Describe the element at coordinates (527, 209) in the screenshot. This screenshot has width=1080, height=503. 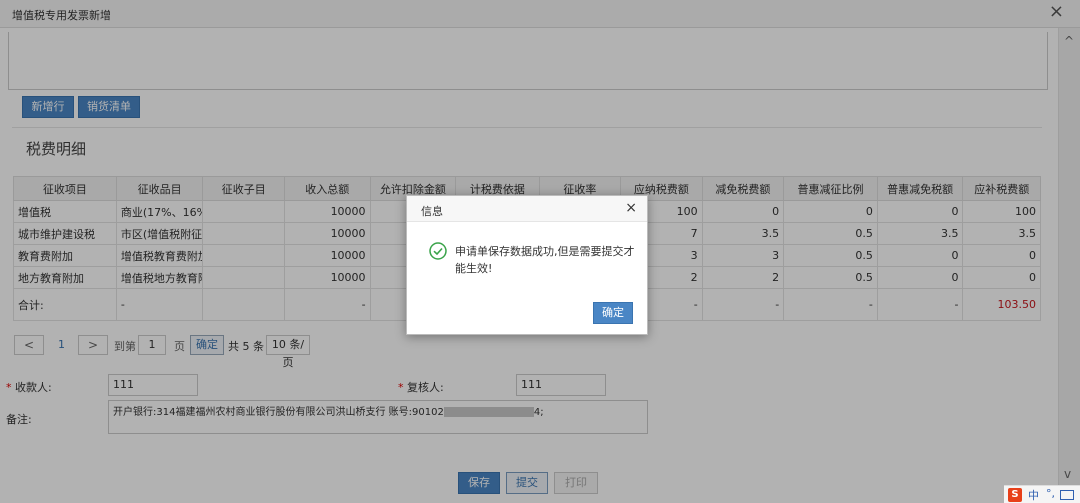
I see `dialog-titlebar: 信息 ×` at that location.